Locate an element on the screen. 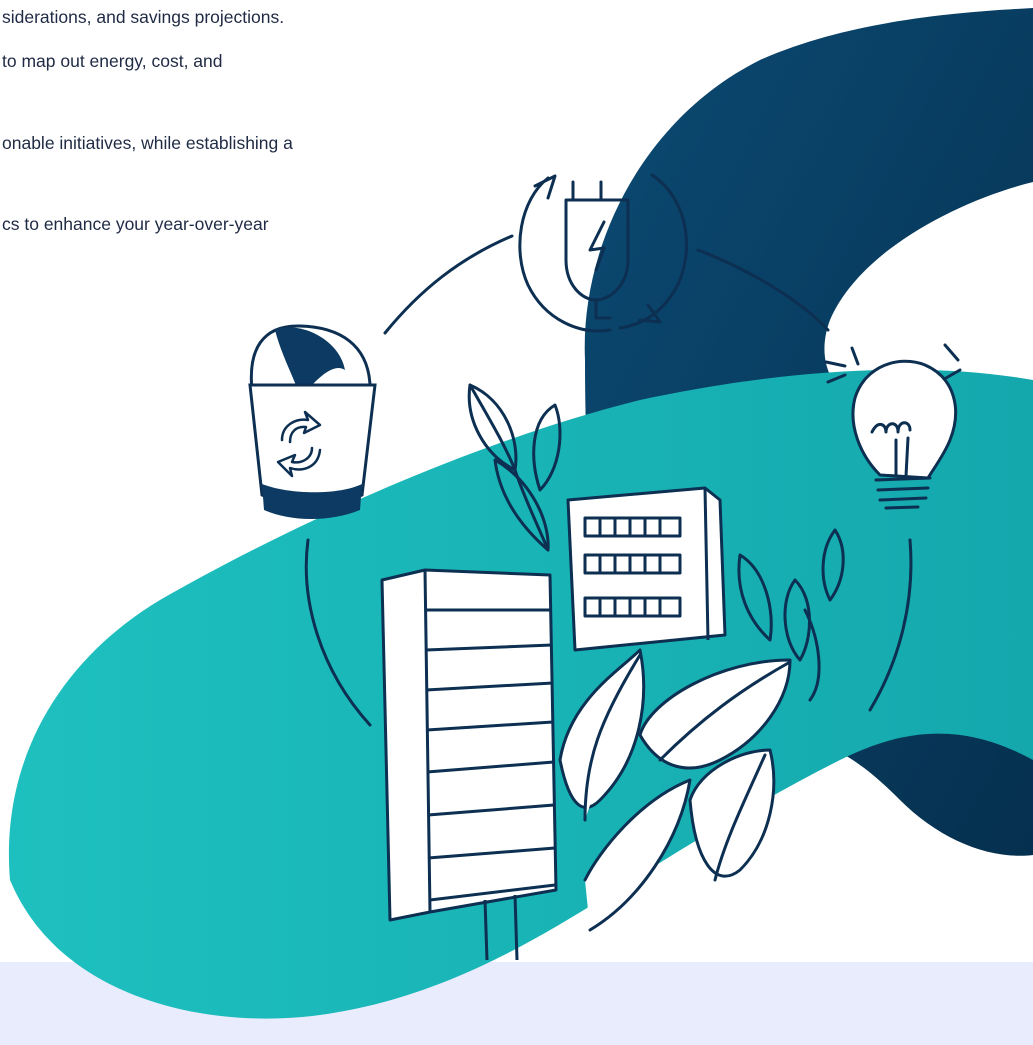  text-line-4: cs to enhance your year-over-year is located at coordinates (135, 224).